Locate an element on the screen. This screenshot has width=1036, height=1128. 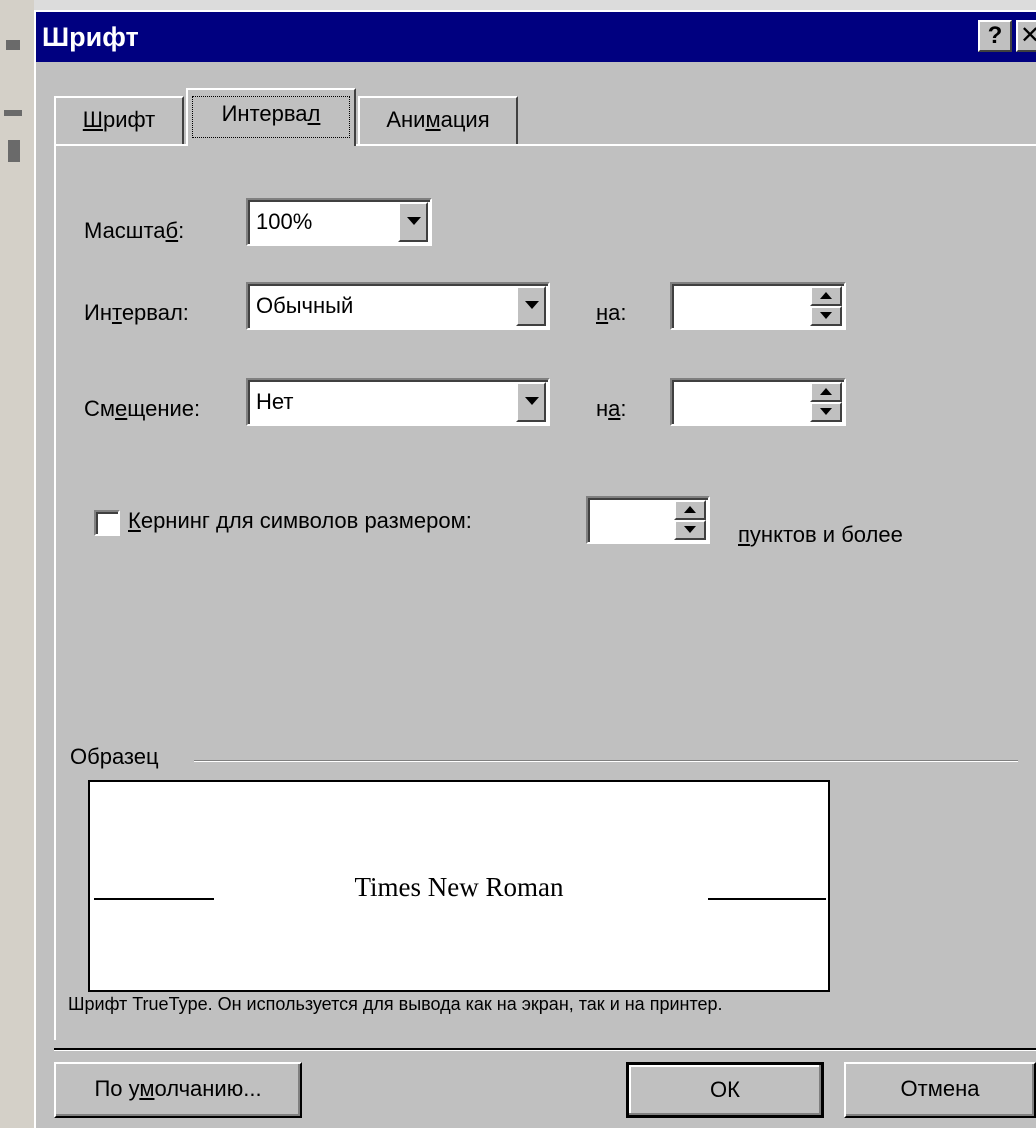
sample-group-divider is located at coordinates (606, 761).